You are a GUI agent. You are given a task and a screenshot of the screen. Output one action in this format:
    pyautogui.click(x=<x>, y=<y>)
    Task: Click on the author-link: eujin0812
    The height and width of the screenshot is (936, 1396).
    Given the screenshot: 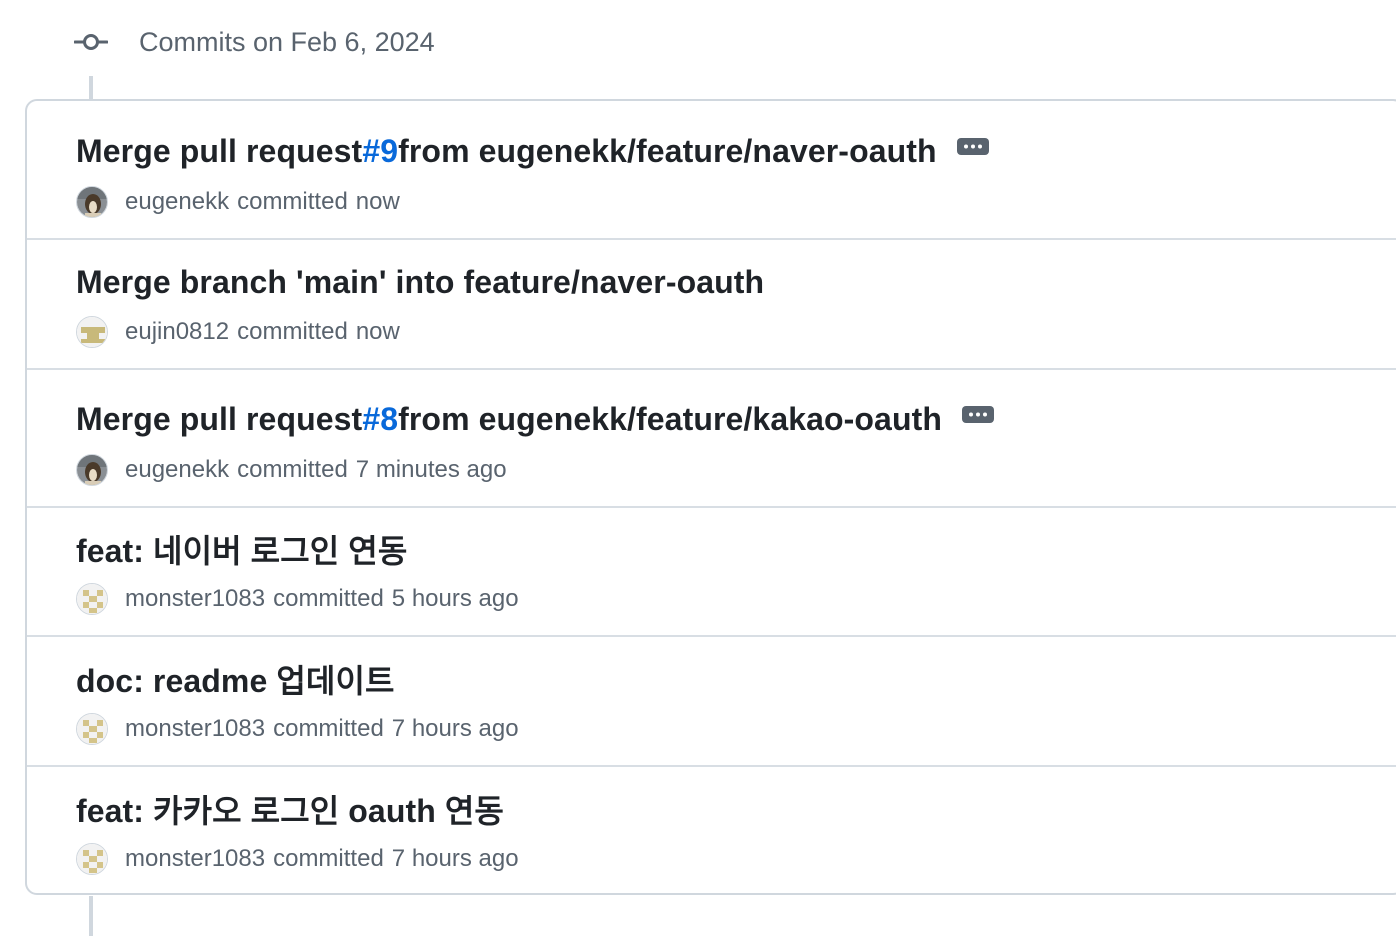 What is the action you would take?
    pyautogui.click(x=177, y=332)
    